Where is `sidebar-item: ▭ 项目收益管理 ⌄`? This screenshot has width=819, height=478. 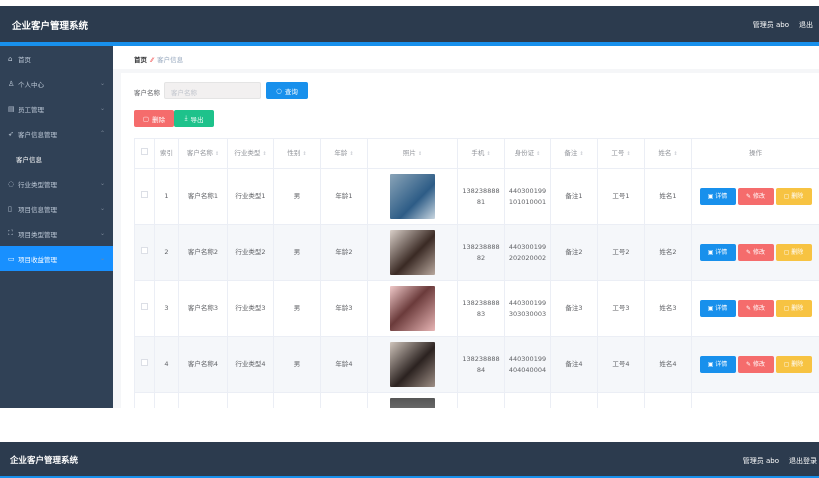
sidebar-item: ▭ 项目收益管理 ⌄ is located at coordinates (56, 258).